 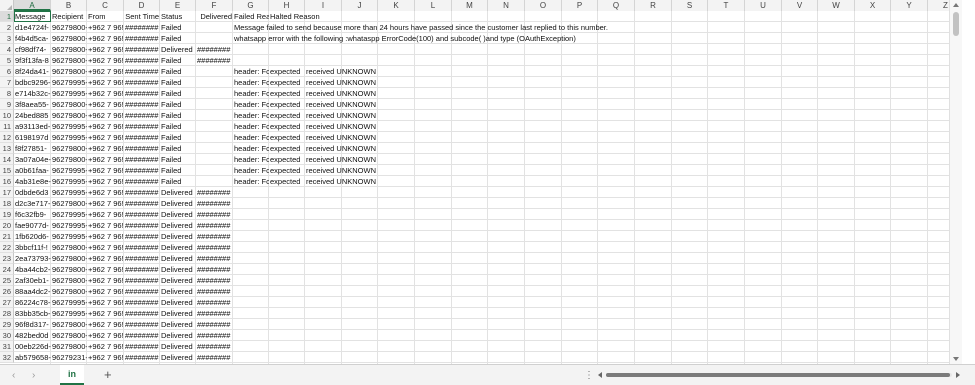 I want to click on tab-split-handle-icon: ⋮, so click(x=589, y=375).